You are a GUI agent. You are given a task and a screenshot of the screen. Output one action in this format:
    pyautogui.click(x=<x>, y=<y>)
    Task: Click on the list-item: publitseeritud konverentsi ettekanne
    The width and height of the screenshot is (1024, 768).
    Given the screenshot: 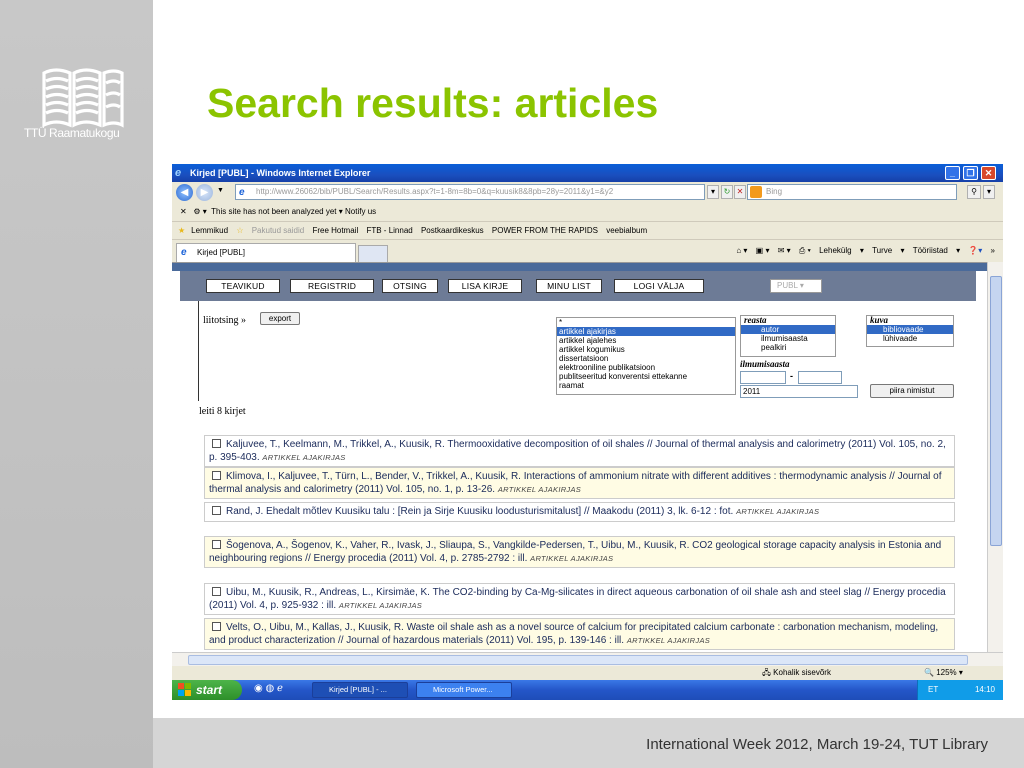 What is the action you would take?
    pyautogui.click(x=646, y=376)
    